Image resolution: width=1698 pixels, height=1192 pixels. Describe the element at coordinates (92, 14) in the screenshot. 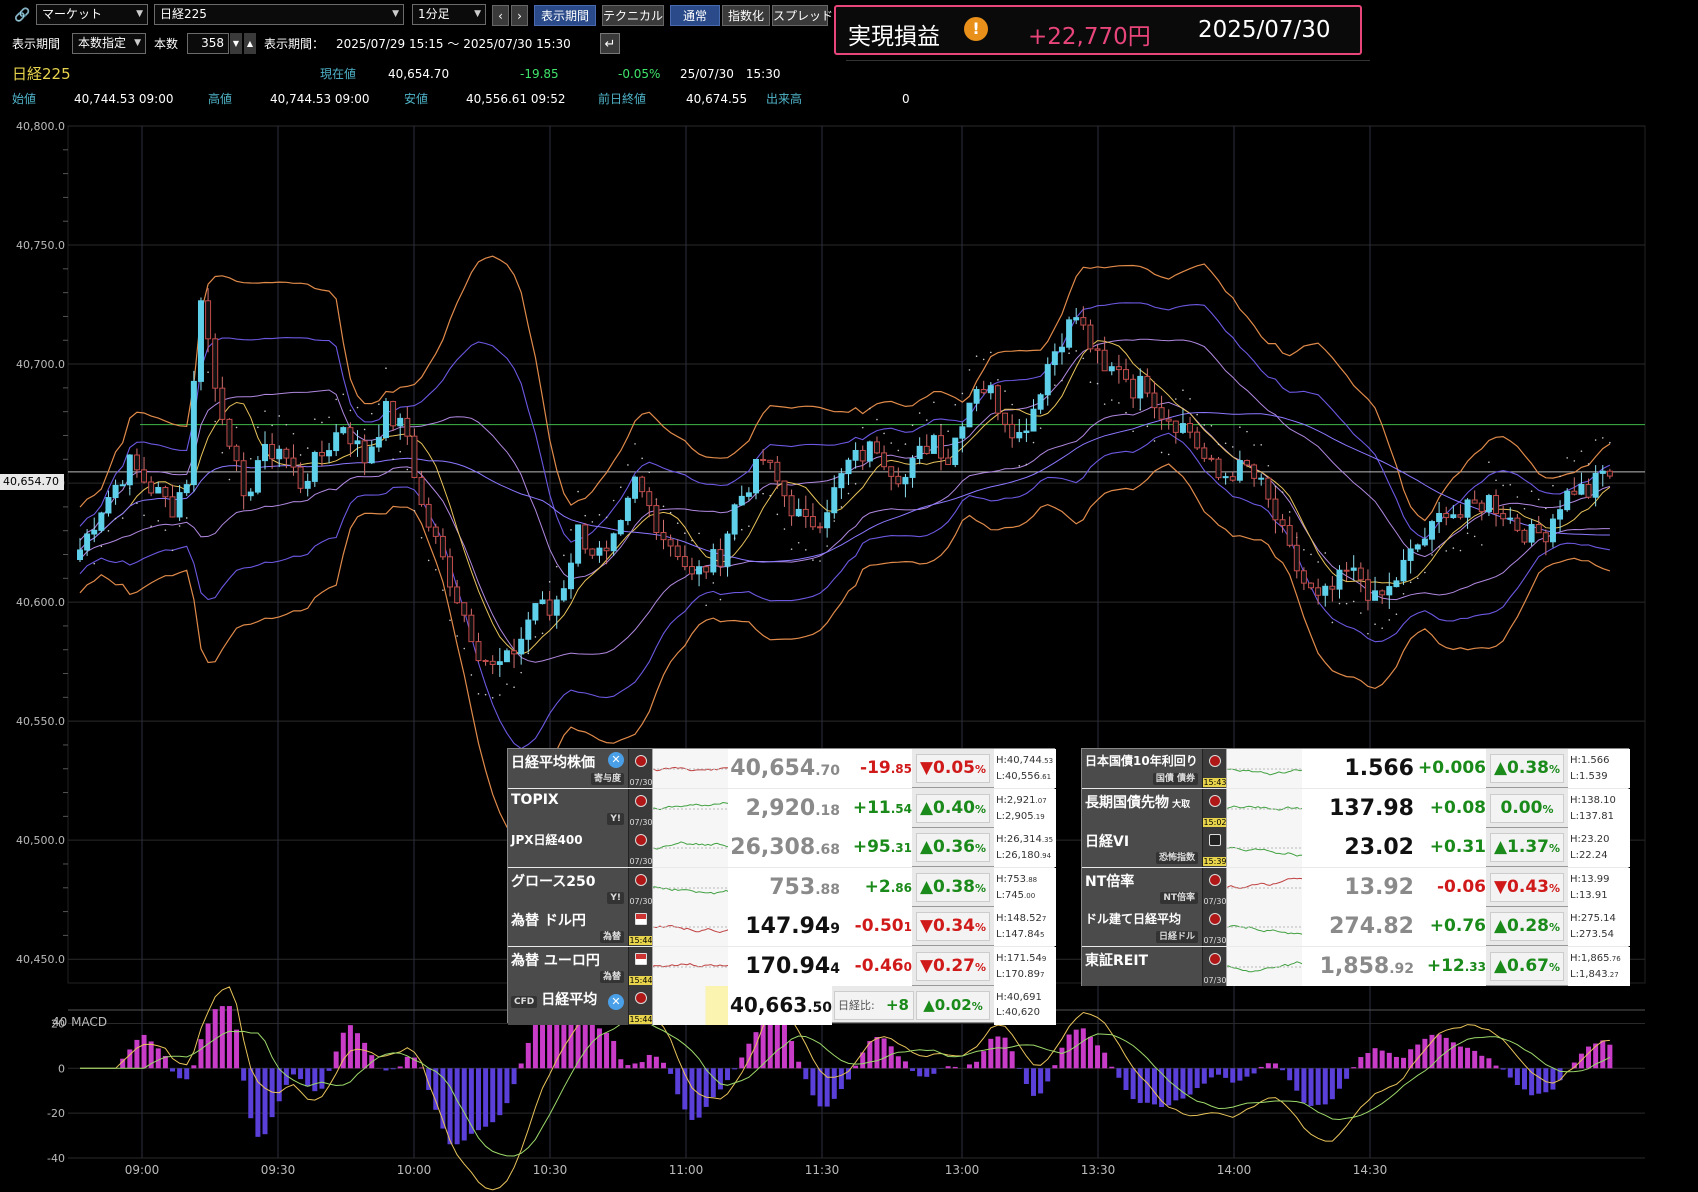

I see `market-select: マーケット ▼` at that location.